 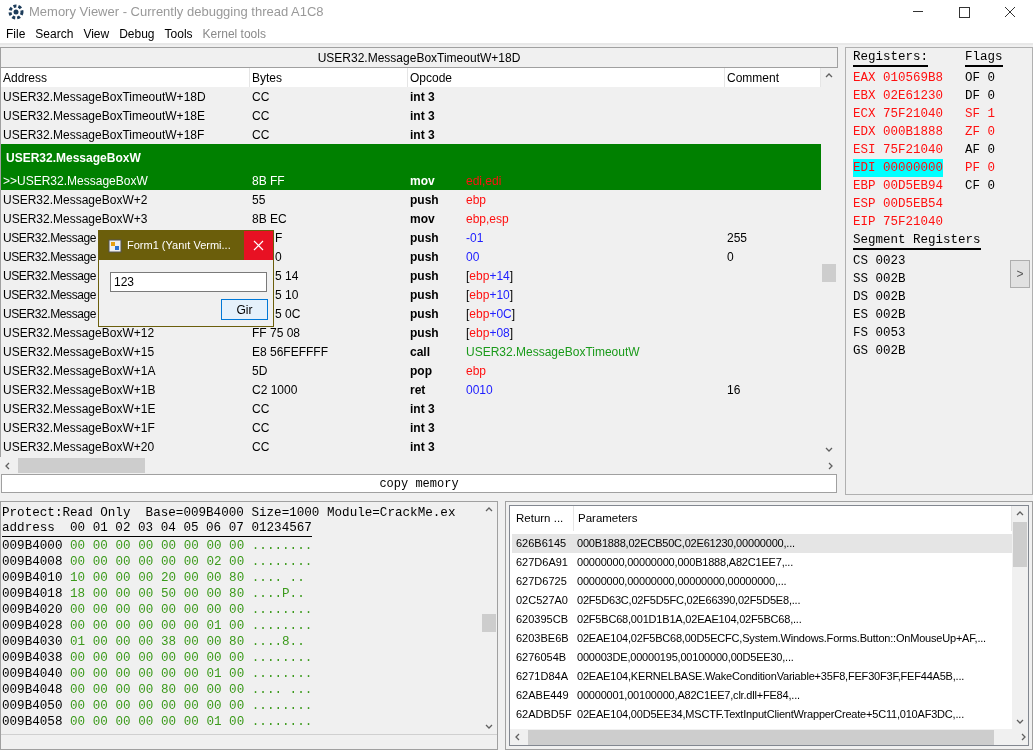 What do you see at coordinates (980, 132) in the screenshot?
I see `flag-value: ZF 0` at bounding box center [980, 132].